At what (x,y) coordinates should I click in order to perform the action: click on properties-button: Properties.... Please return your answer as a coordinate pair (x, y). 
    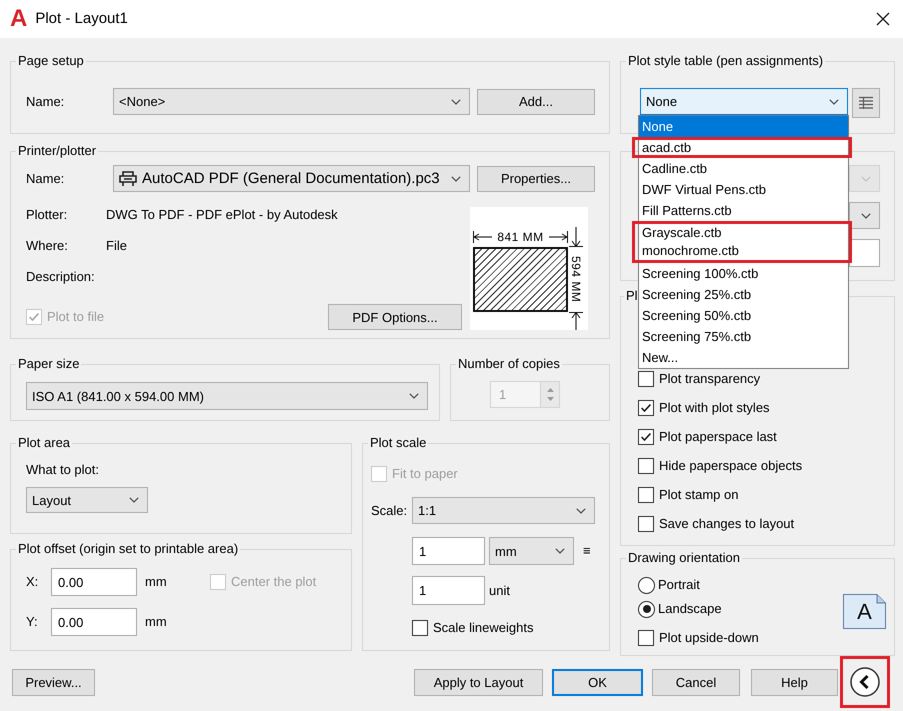
    Looking at the image, I should click on (536, 179).